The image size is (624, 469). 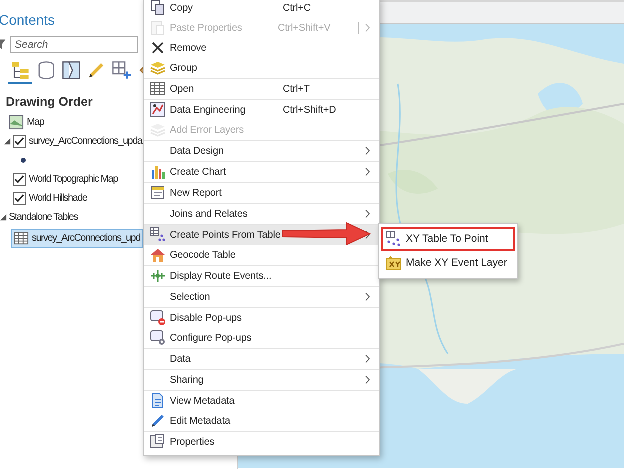 I want to click on shortcut-text: Ctrl+Shift+V, so click(x=305, y=28).